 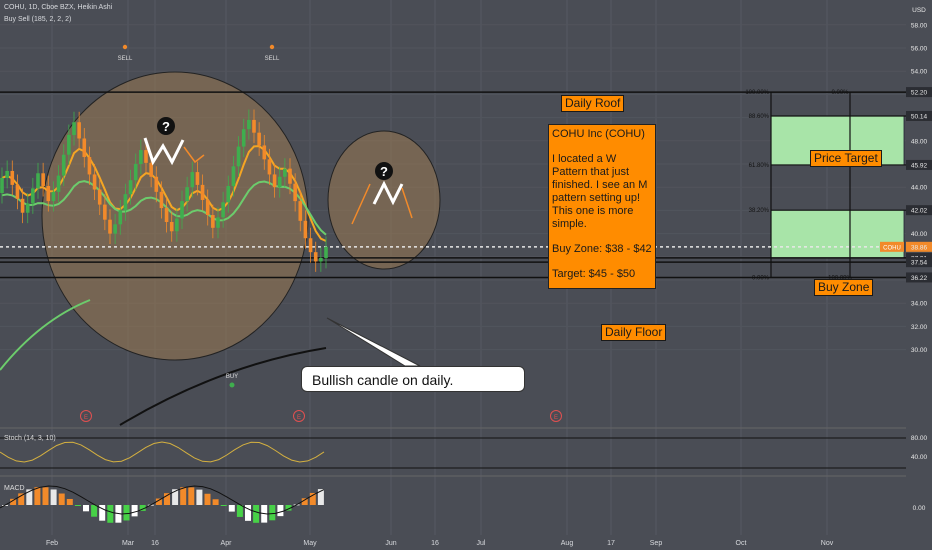 What do you see at coordinates (14, 488) in the screenshot?
I see `macd-label: MACD` at bounding box center [14, 488].